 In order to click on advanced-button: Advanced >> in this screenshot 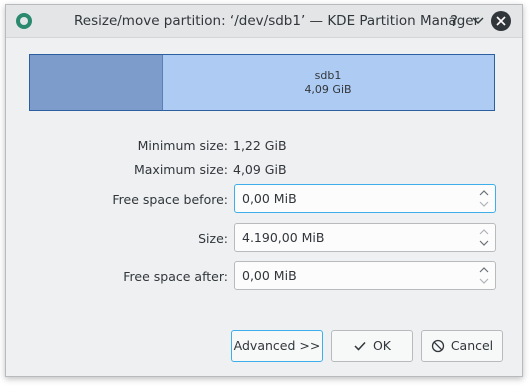, I will do `click(277, 346)`.